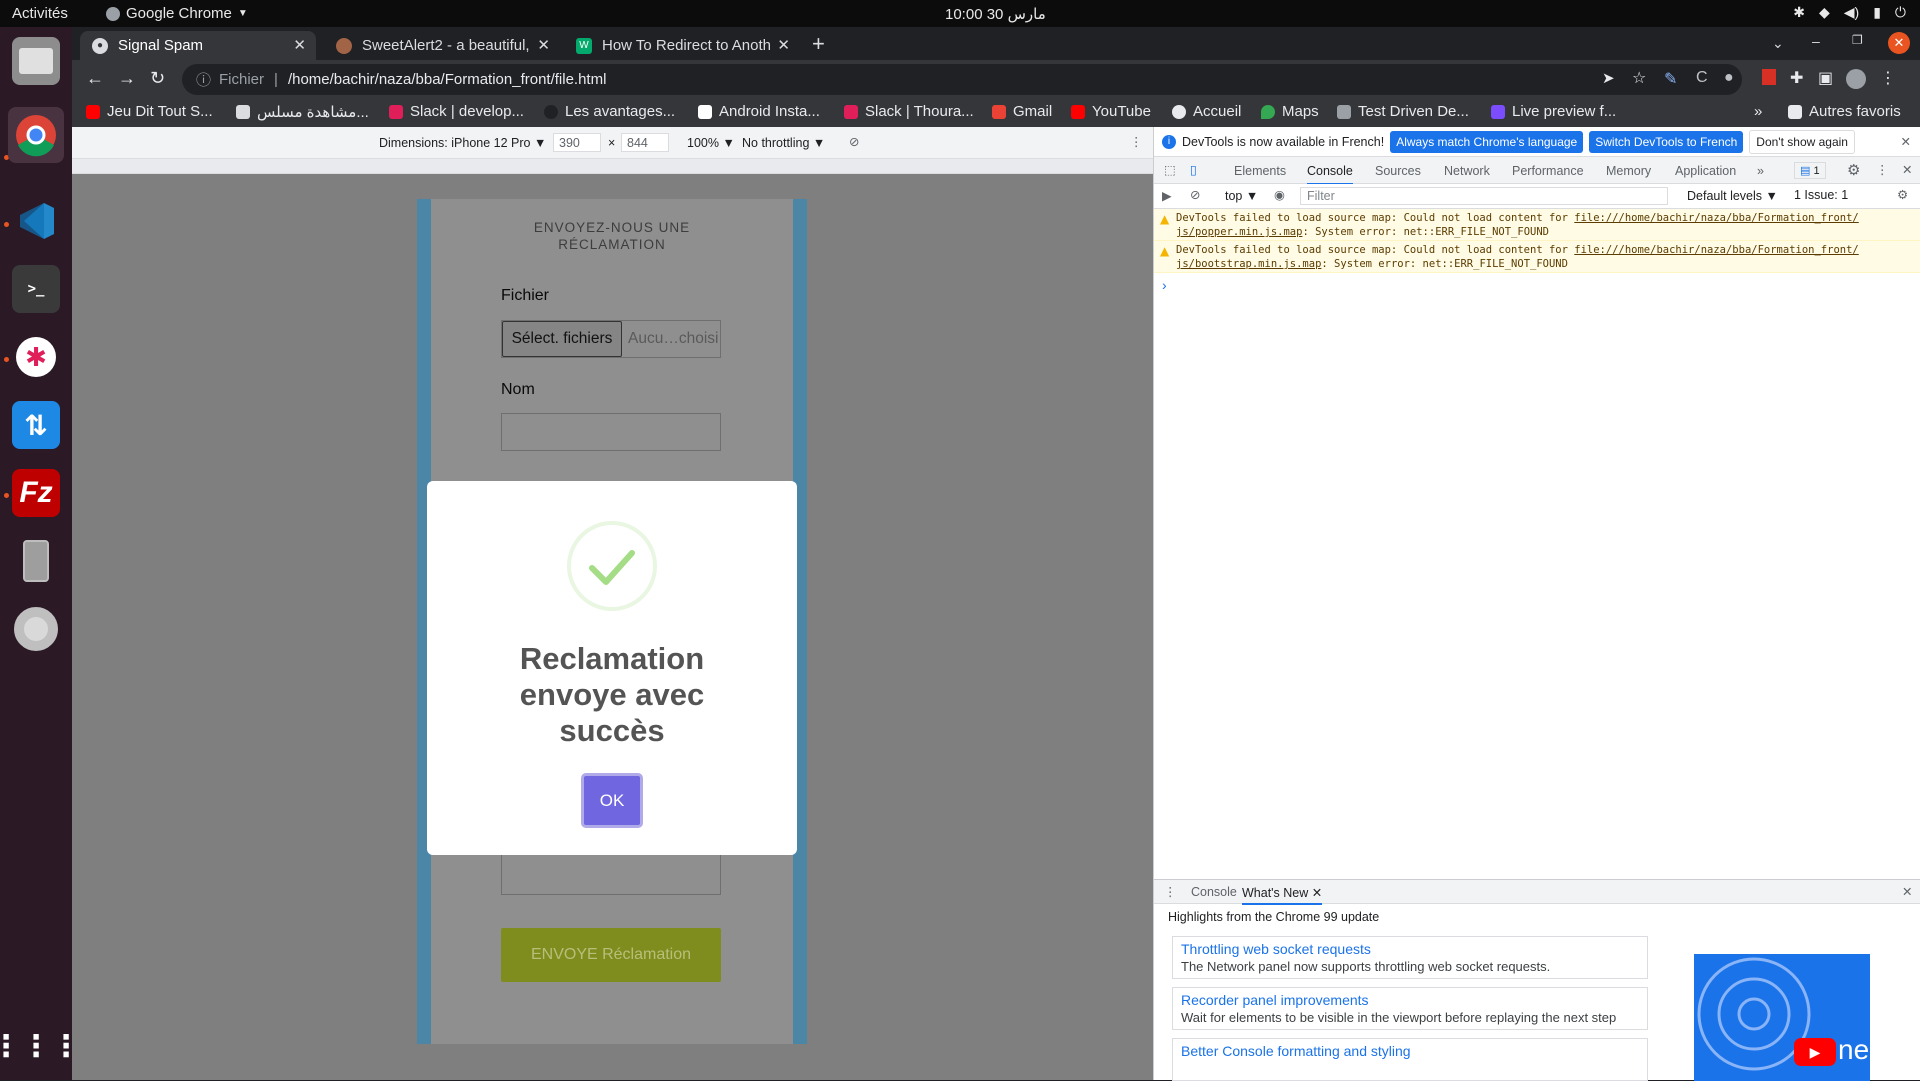 Image resolution: width=1920 pixels, height=1081 pixels. I want to click on minimize-button: –, so click(1816, 41).